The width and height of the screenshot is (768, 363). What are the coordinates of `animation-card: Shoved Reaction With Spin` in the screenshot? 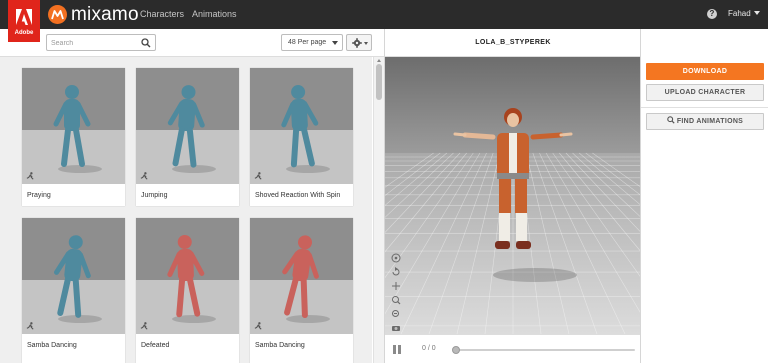 It's located at (301, 137).